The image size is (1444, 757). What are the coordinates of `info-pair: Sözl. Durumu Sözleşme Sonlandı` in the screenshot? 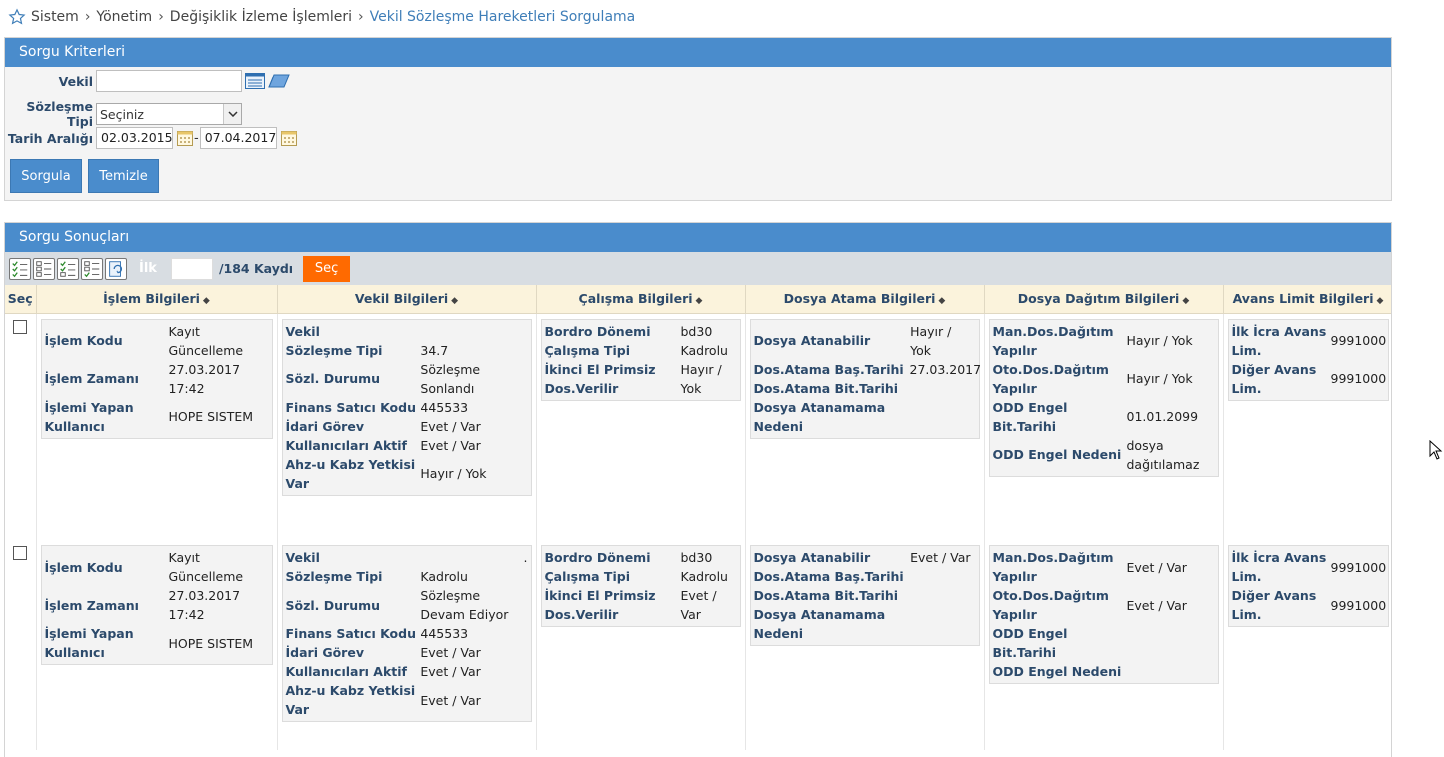 It's located at (407, 379).